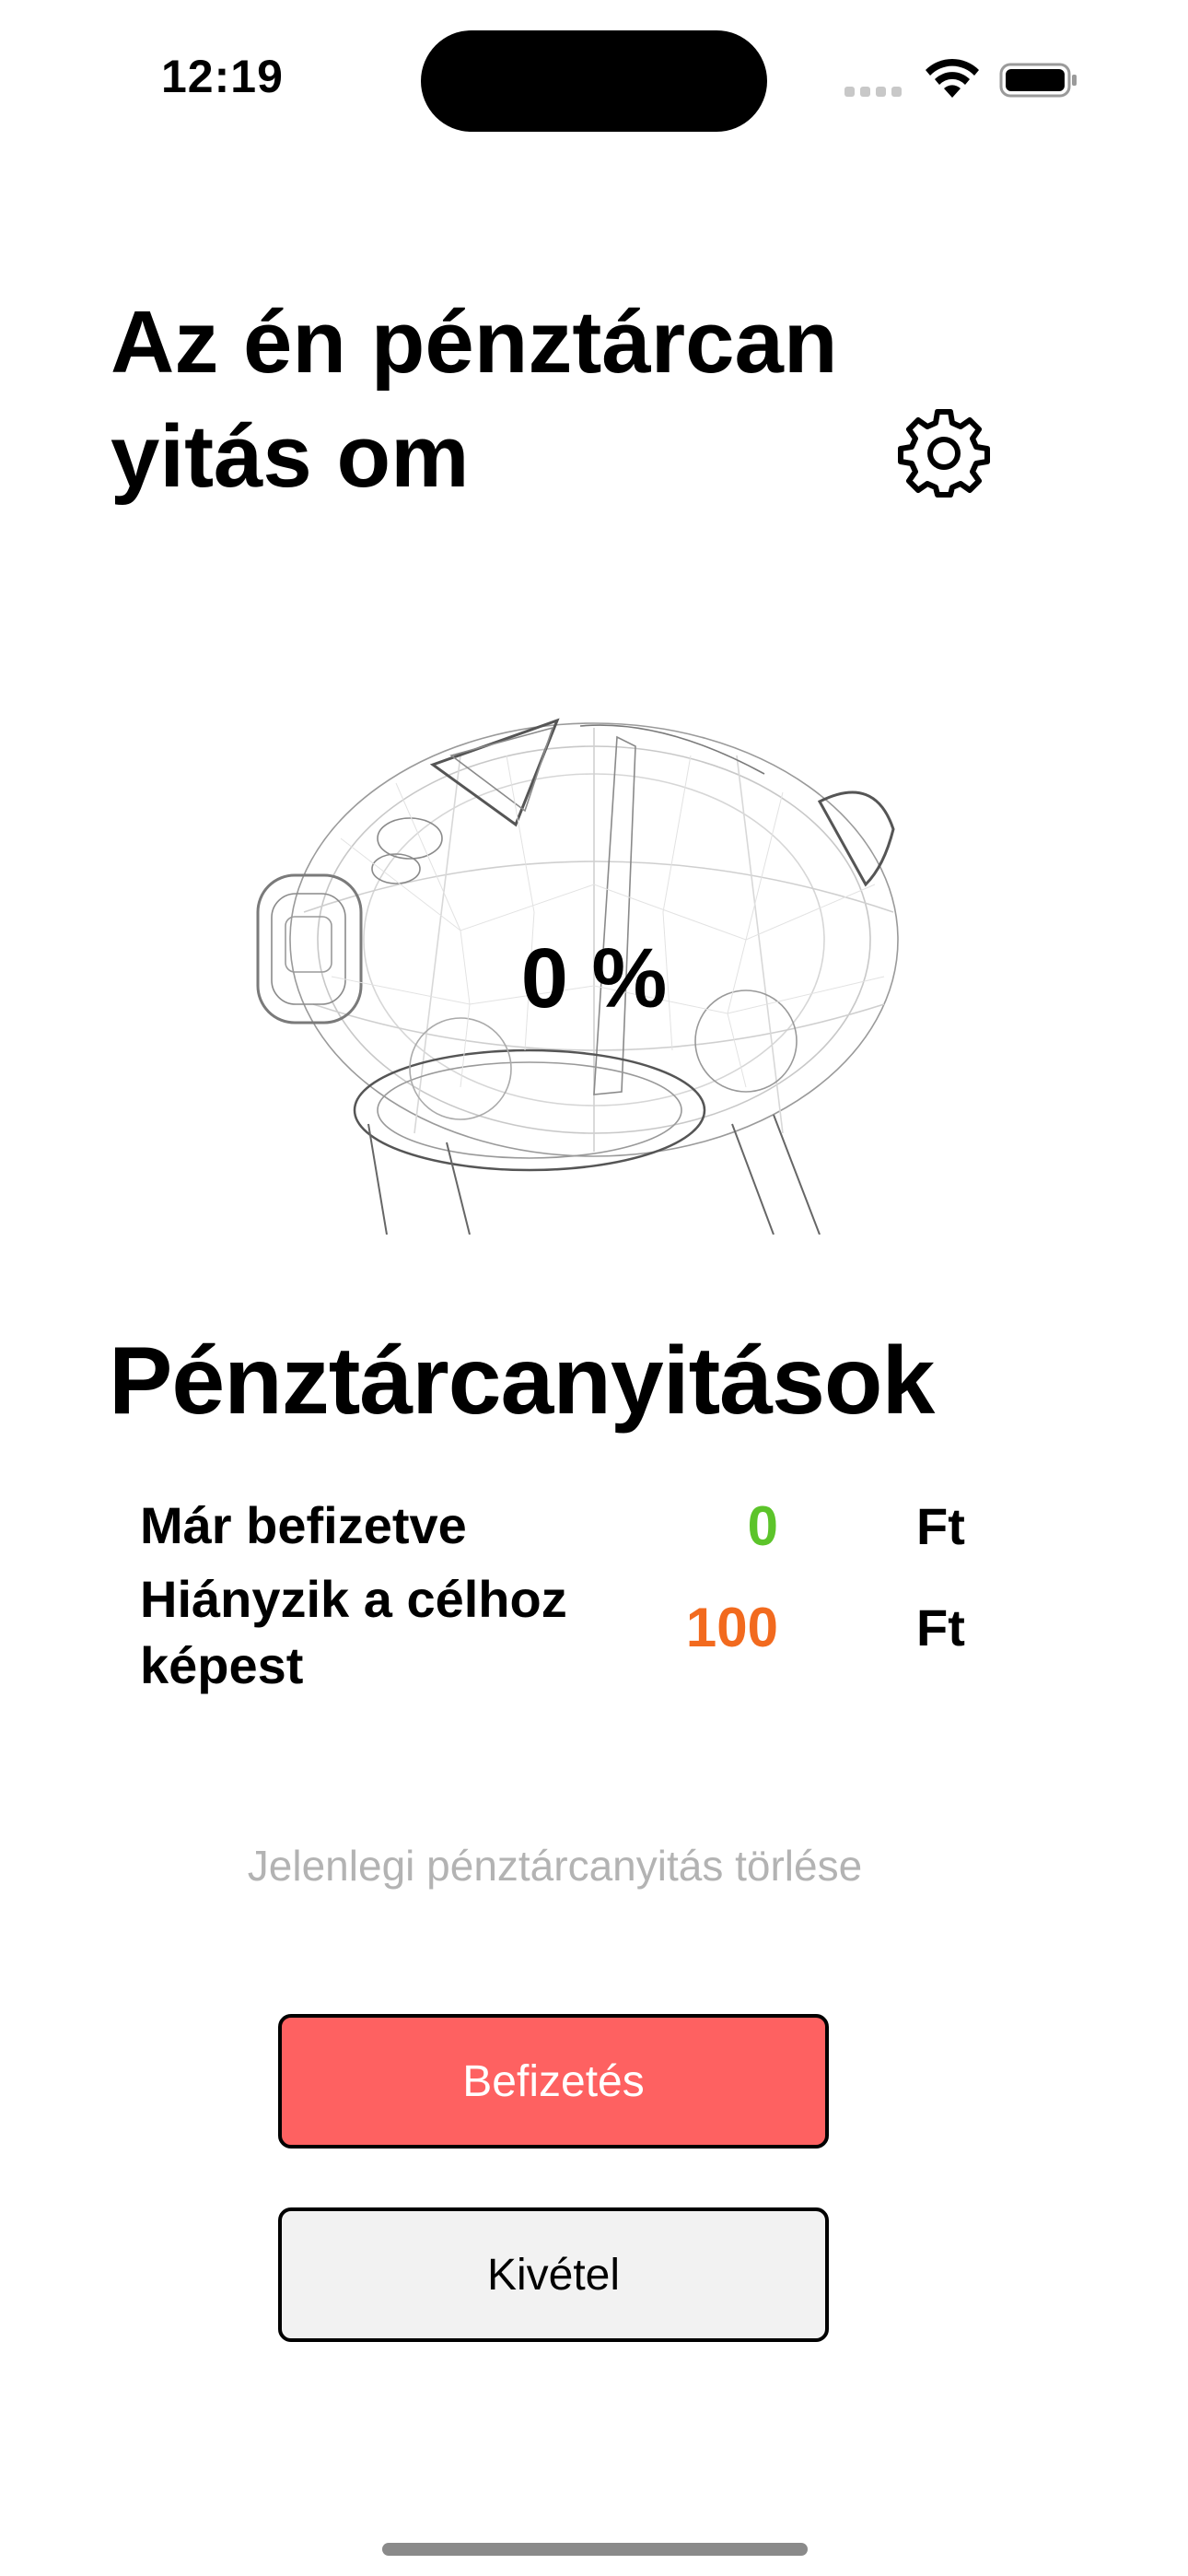 The image size is (1188, 2576). Describe the element at coordinates (553, 2274) in the screenshot. I see `withdraw-button: Kivétel` at that location.